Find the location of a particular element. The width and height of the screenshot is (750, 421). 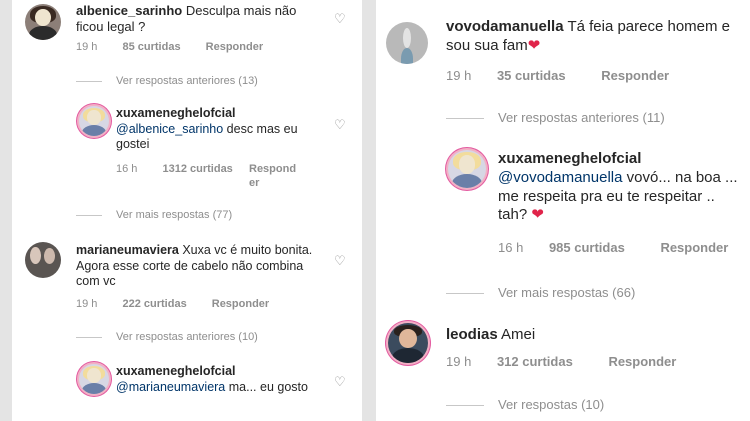

reply-button-label-wrap: er is located at coordinates (254, 182).